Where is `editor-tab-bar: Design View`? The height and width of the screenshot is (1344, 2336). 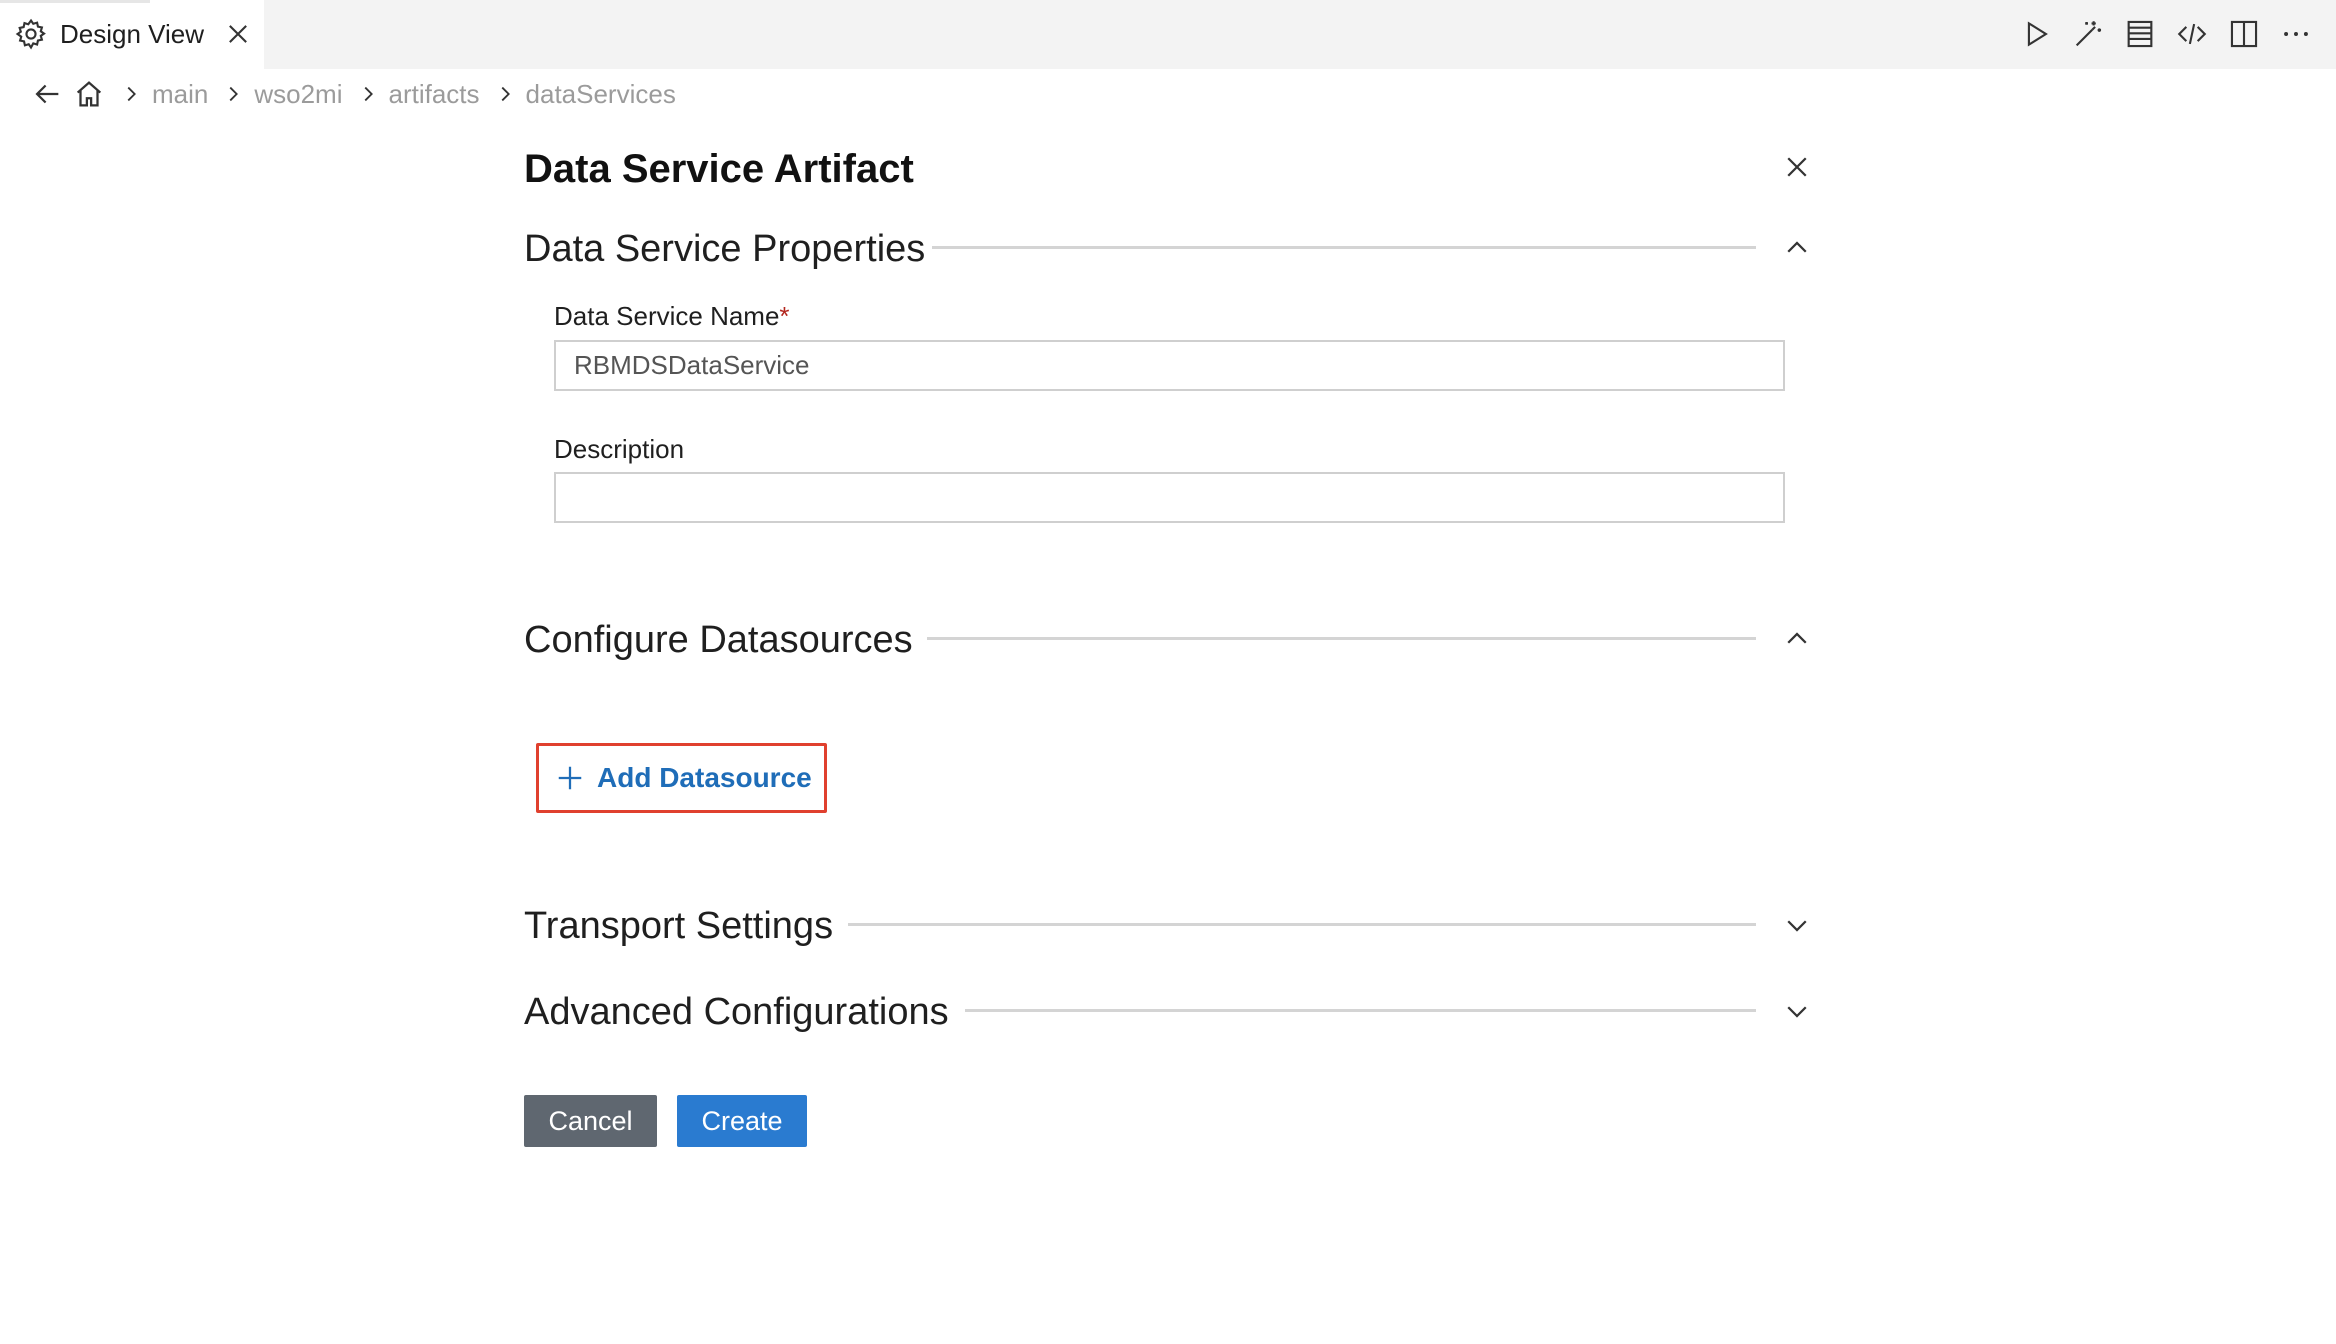 editor-tab-bar: Design View is located at coordinates (1168, 34).